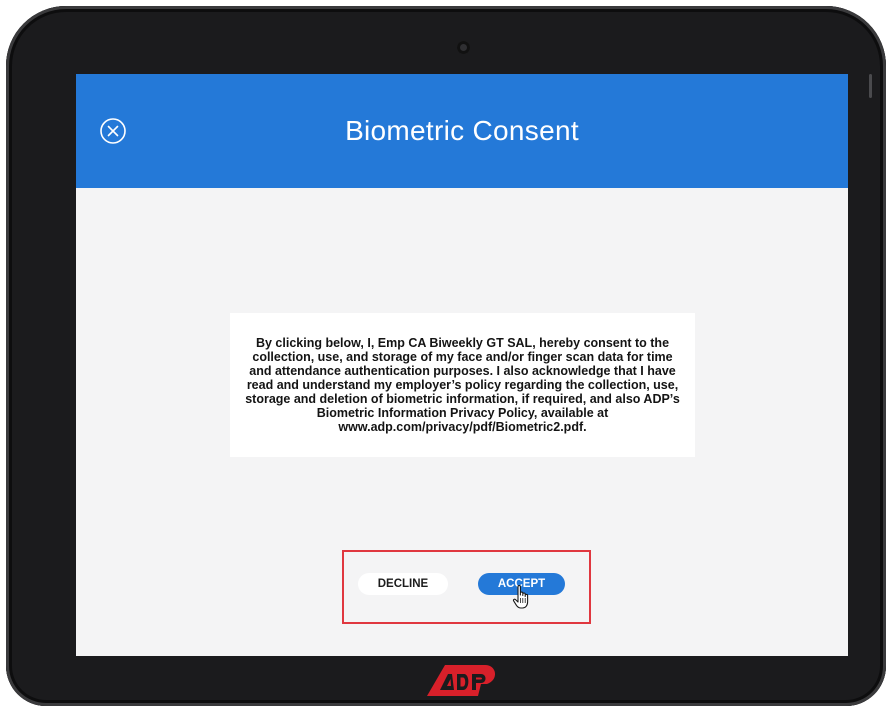  What do you see at coordinates (463, 47) in the screenshot?
I see `front-camera` at bounding box center [463, 47].